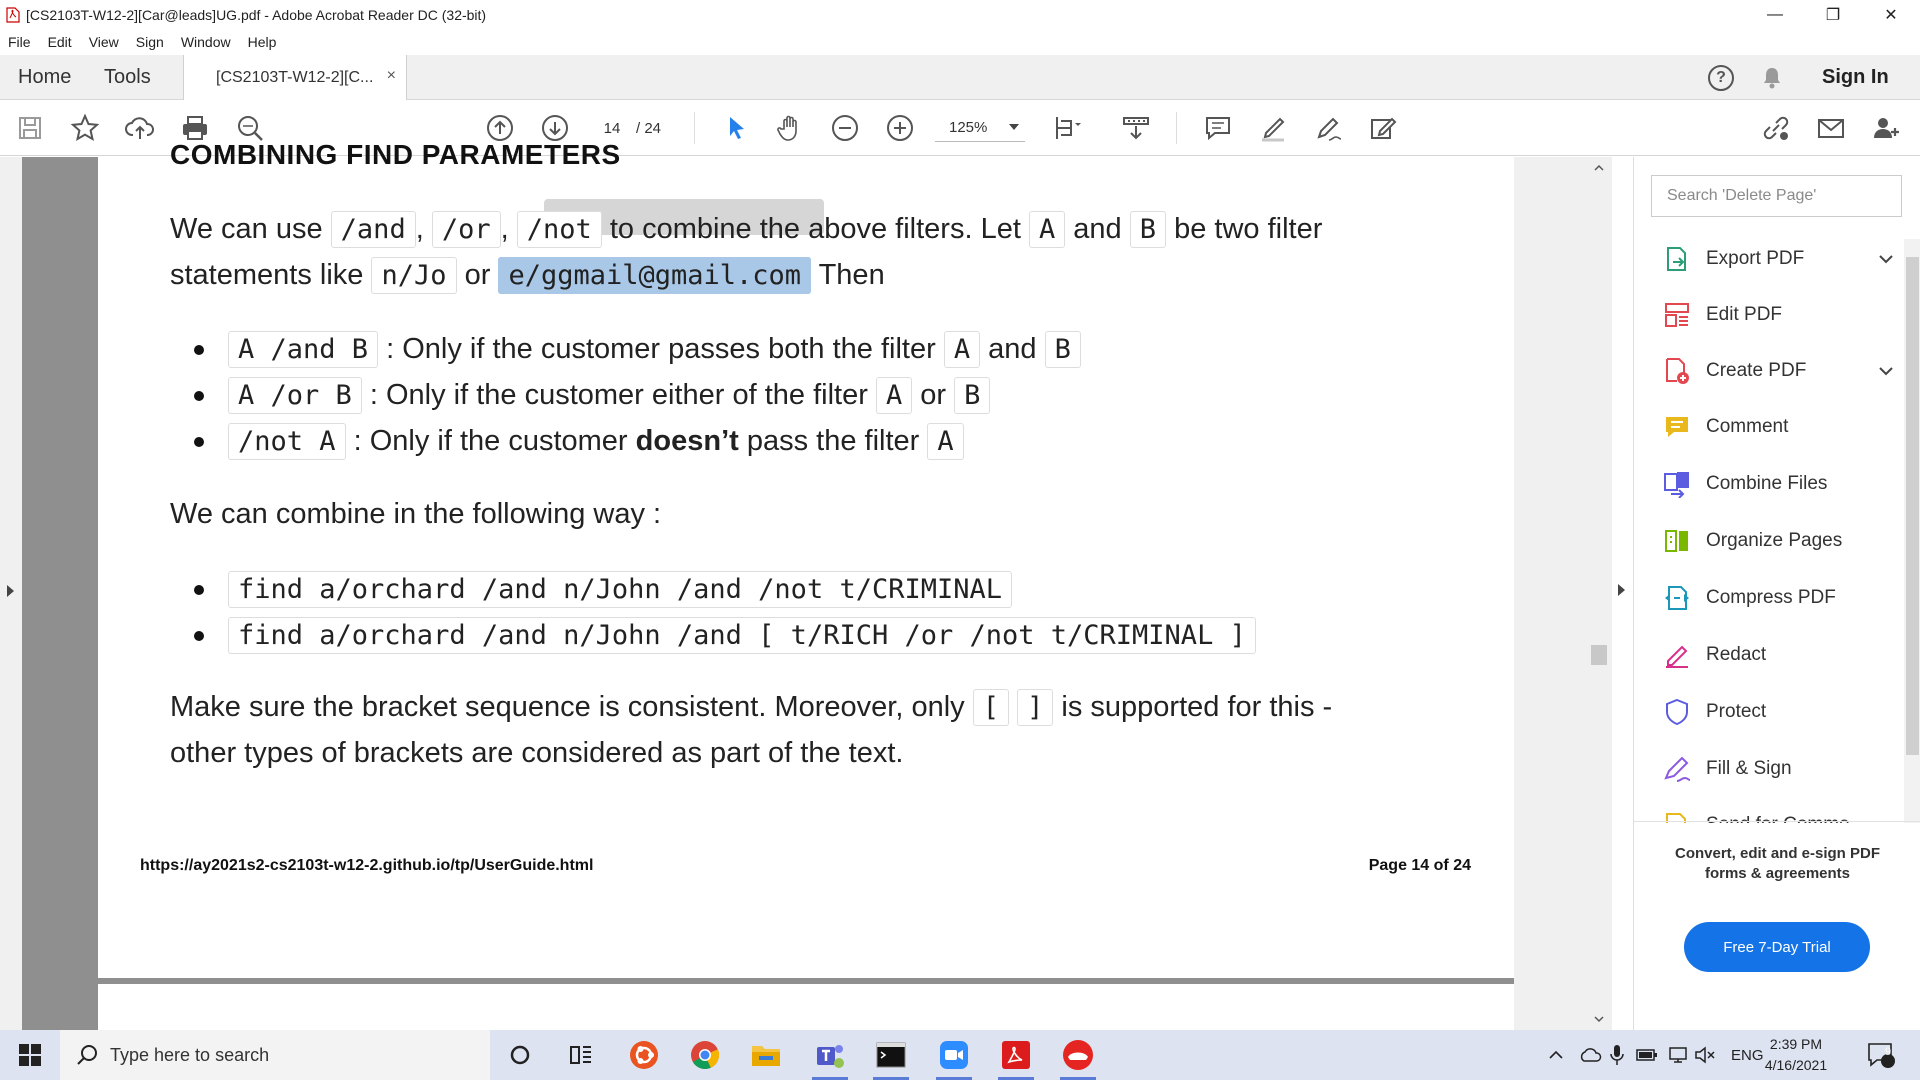 The image size is (1920, 1080). Describe the element at coordinates (391, 76) in the screenshot. I see `close-tab-icon: ×` at that location.